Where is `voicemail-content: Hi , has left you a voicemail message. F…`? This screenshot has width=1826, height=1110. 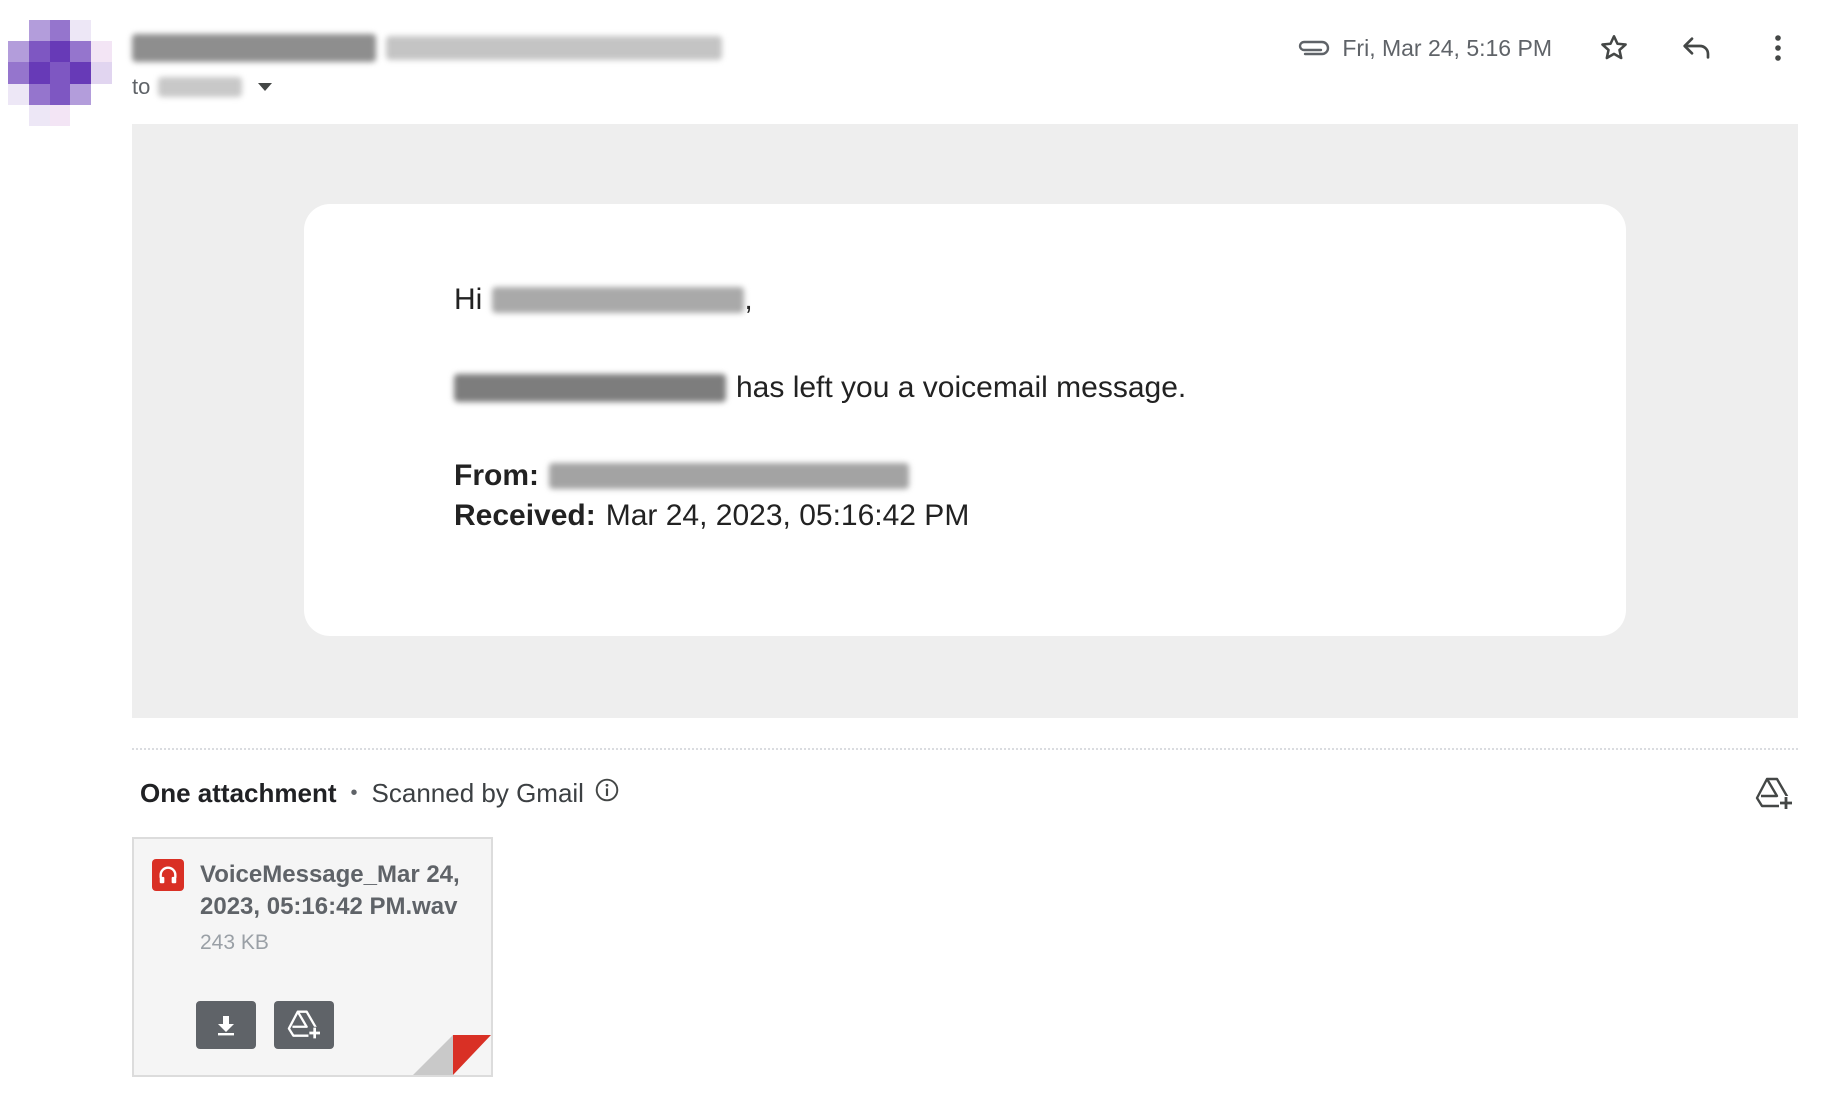
voicemail-content: Hi , has left you a voicemail message. F… is located at coordinates (820, 408).